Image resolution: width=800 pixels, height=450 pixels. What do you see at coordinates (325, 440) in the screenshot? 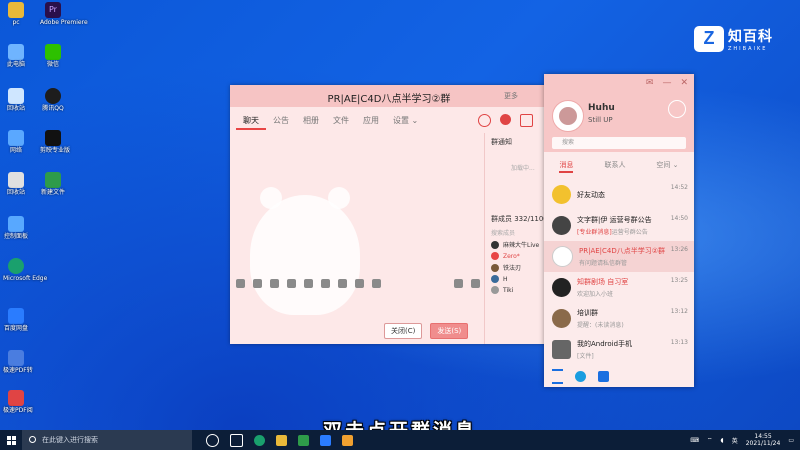
I see `store-icon` at bounding box center [325, 440].